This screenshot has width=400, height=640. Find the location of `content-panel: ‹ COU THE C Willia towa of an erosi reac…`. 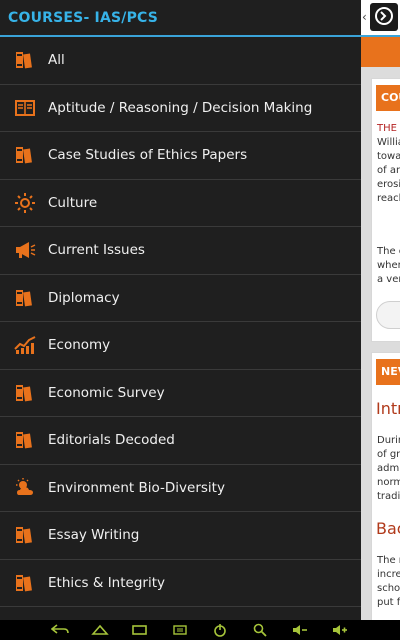

content-panel: ‹ COU THE C Willia towa of an erosi reac… is located at coordinates (380, 310).